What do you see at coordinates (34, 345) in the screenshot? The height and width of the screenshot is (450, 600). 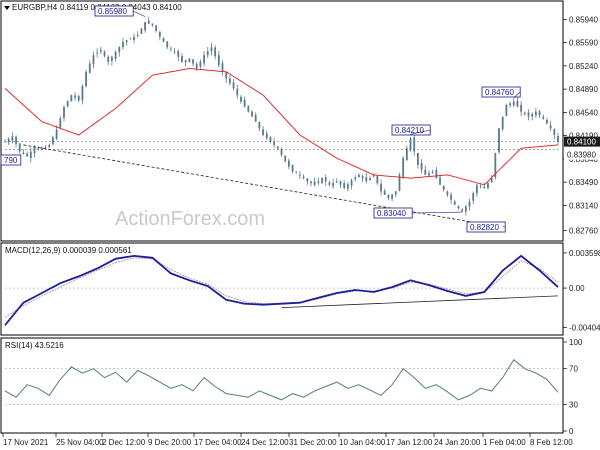 I see `rsi-title: RSI(14) 43.5216` at bounding box center [34, 345].